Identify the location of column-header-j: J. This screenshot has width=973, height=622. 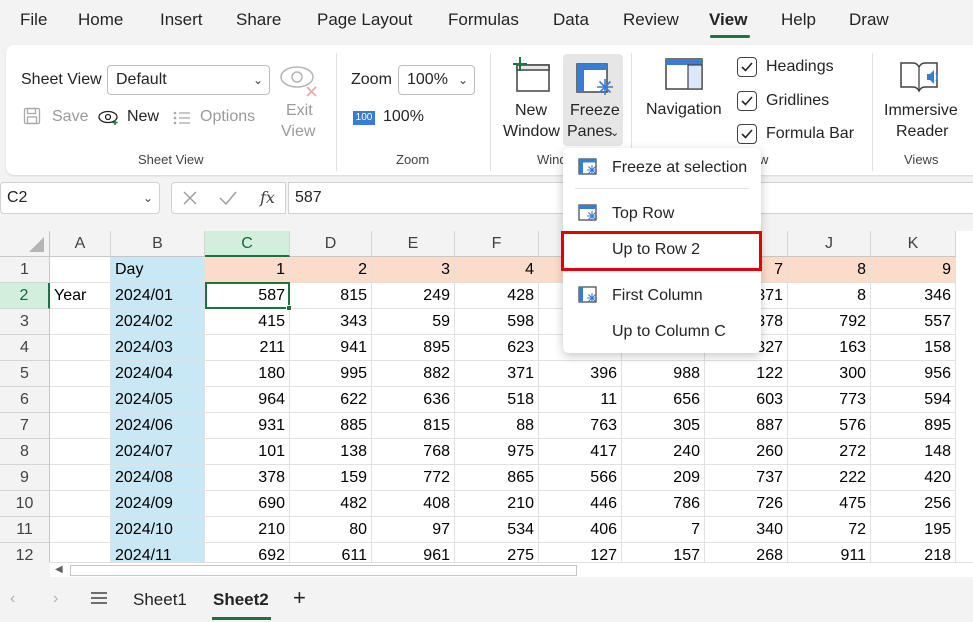
(829, 244).